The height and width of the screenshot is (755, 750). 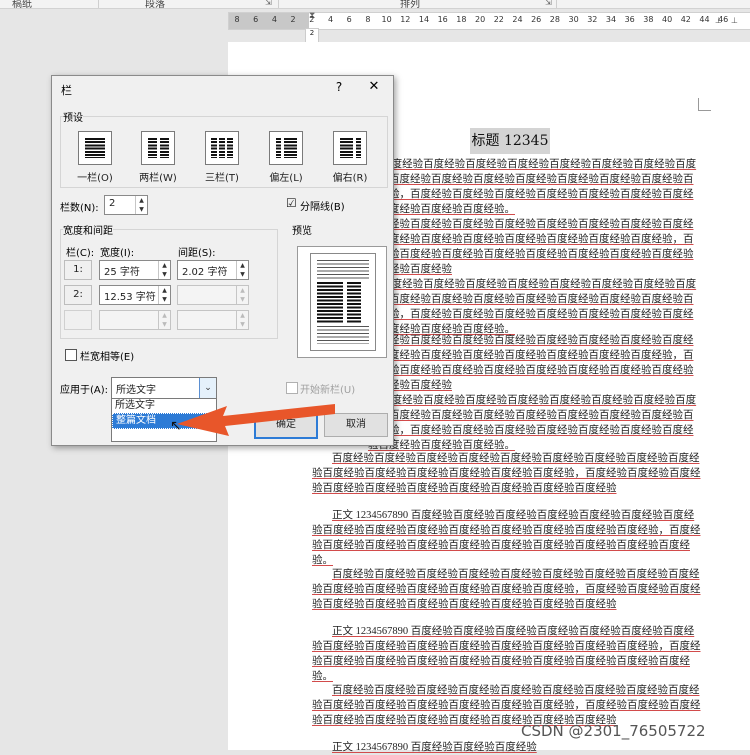 What do you see at coordinates (78, 320) in the screenshot?
I see `column-number` at bounding box center [78, 320].